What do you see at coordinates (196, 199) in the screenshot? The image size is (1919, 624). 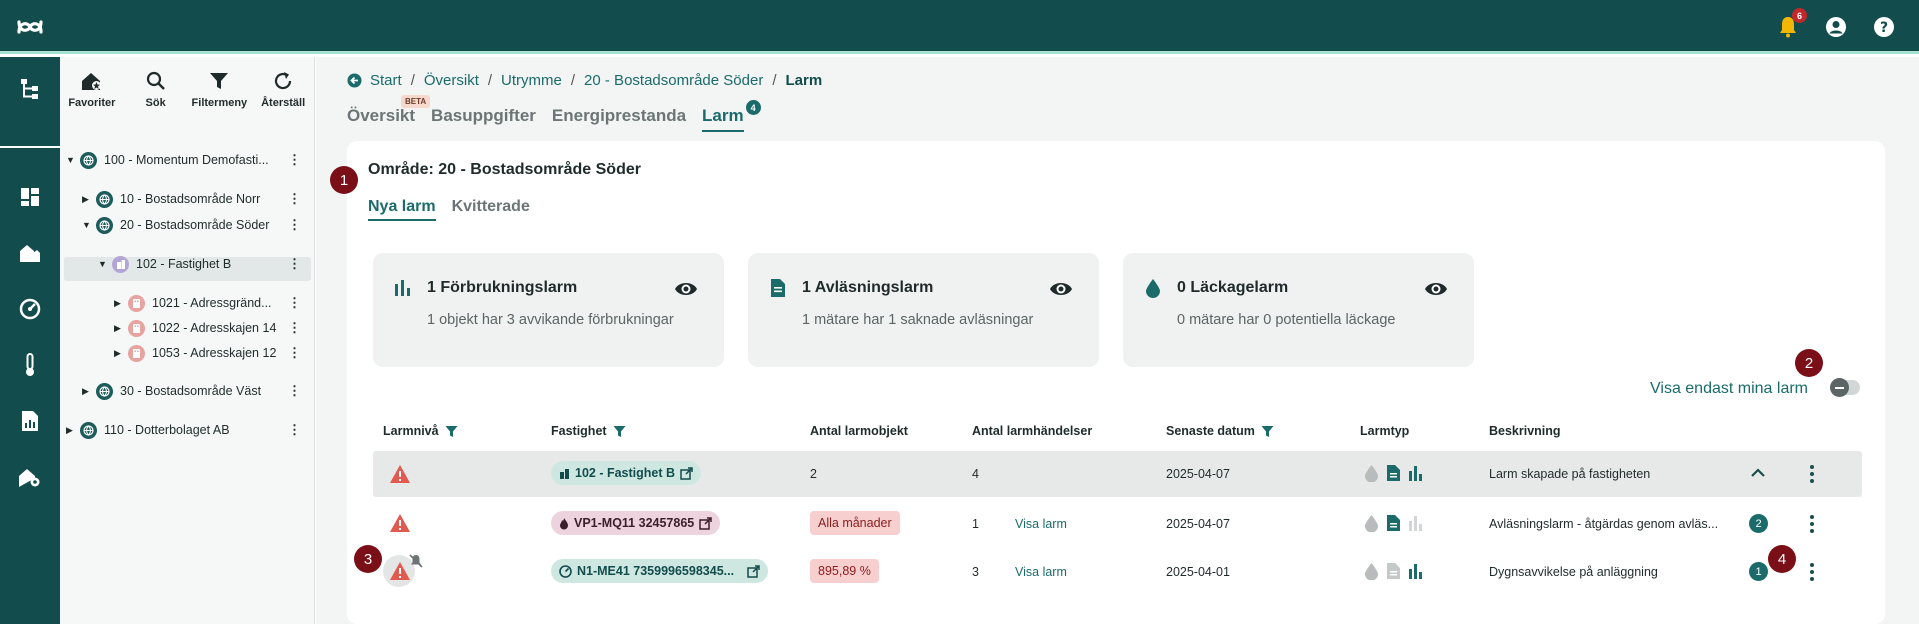 I see `tree-node-10: ▶ 10 - Bostadsområde Norr ⋮` at bounding box center [196, 199].